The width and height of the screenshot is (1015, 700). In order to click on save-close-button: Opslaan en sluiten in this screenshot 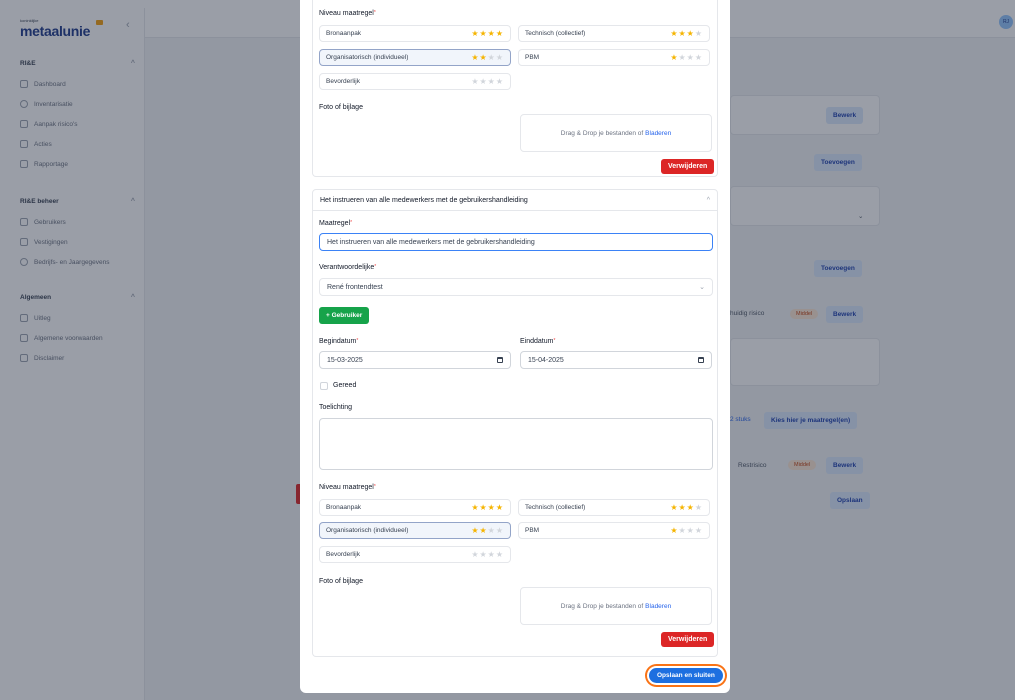, I will do `click(686, 675)`.